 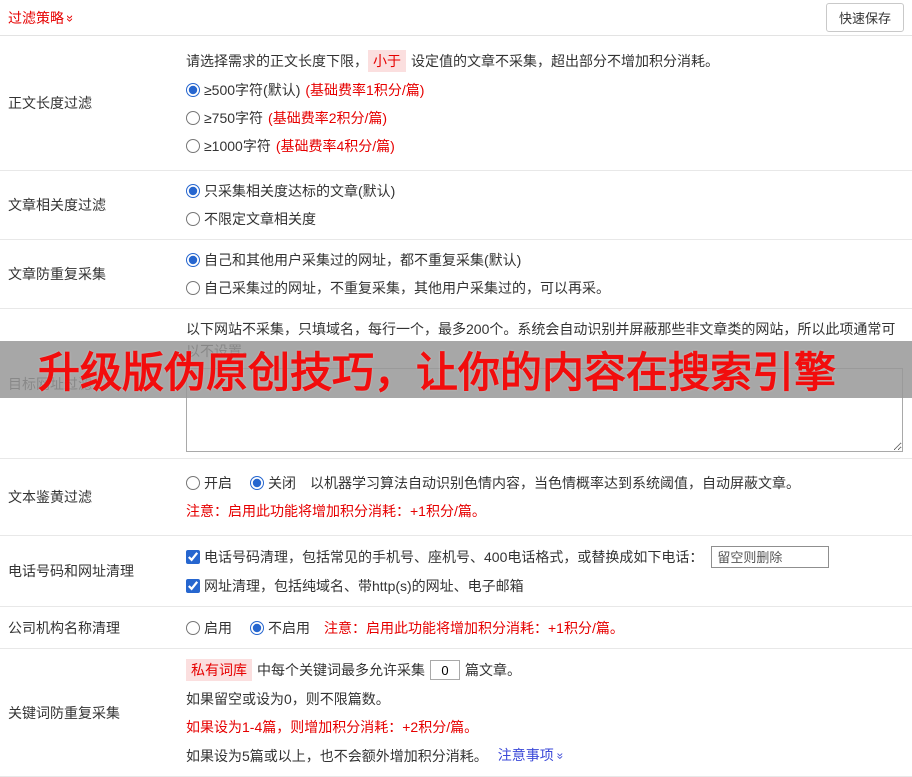 I want to click on relevance-filter-content: 只采集相关度达标的文章(默认) 不限定文章相关度, so click(x=545, y=205).